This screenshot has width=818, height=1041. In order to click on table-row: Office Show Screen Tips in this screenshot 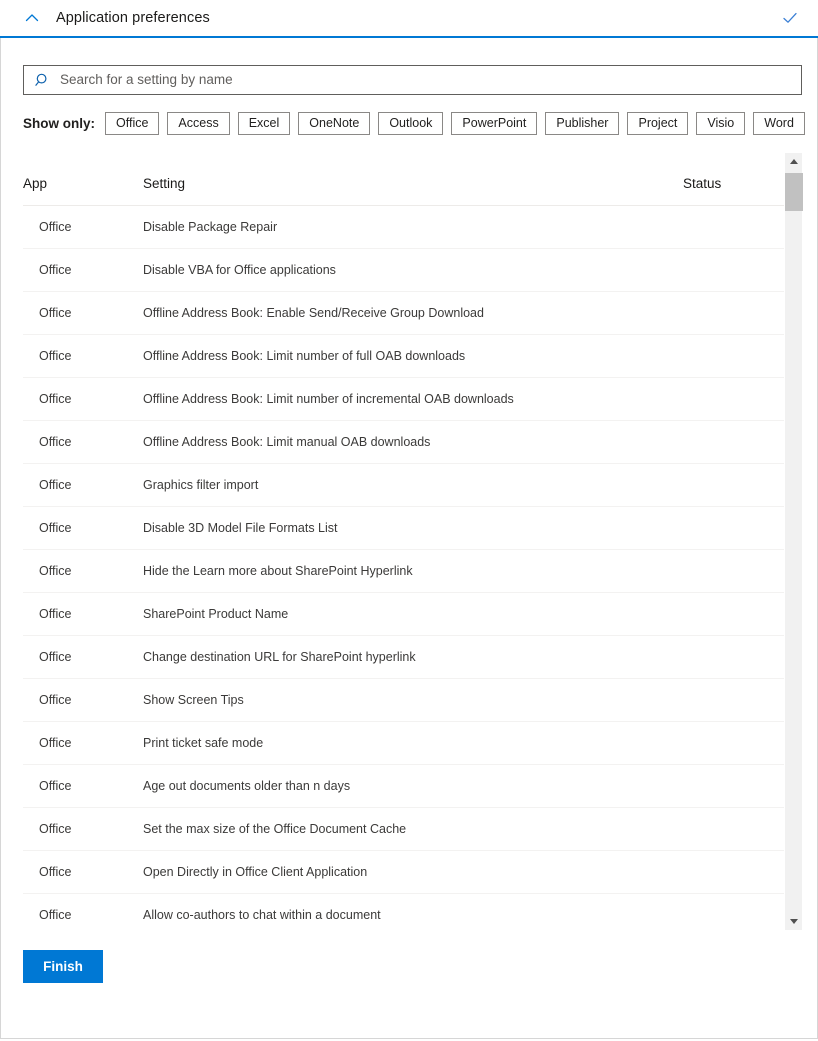, I will do `click(403, 700)`.